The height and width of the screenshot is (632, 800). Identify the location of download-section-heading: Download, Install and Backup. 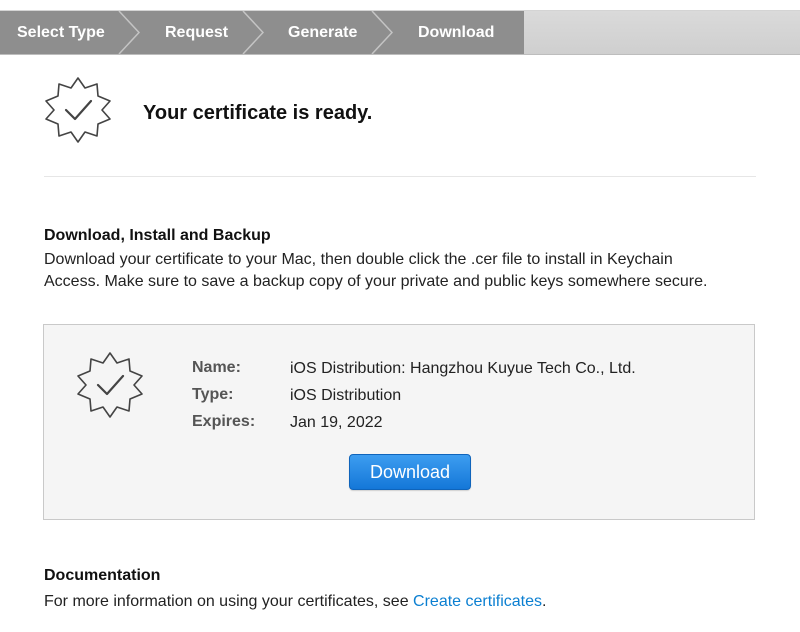
(157, 235).